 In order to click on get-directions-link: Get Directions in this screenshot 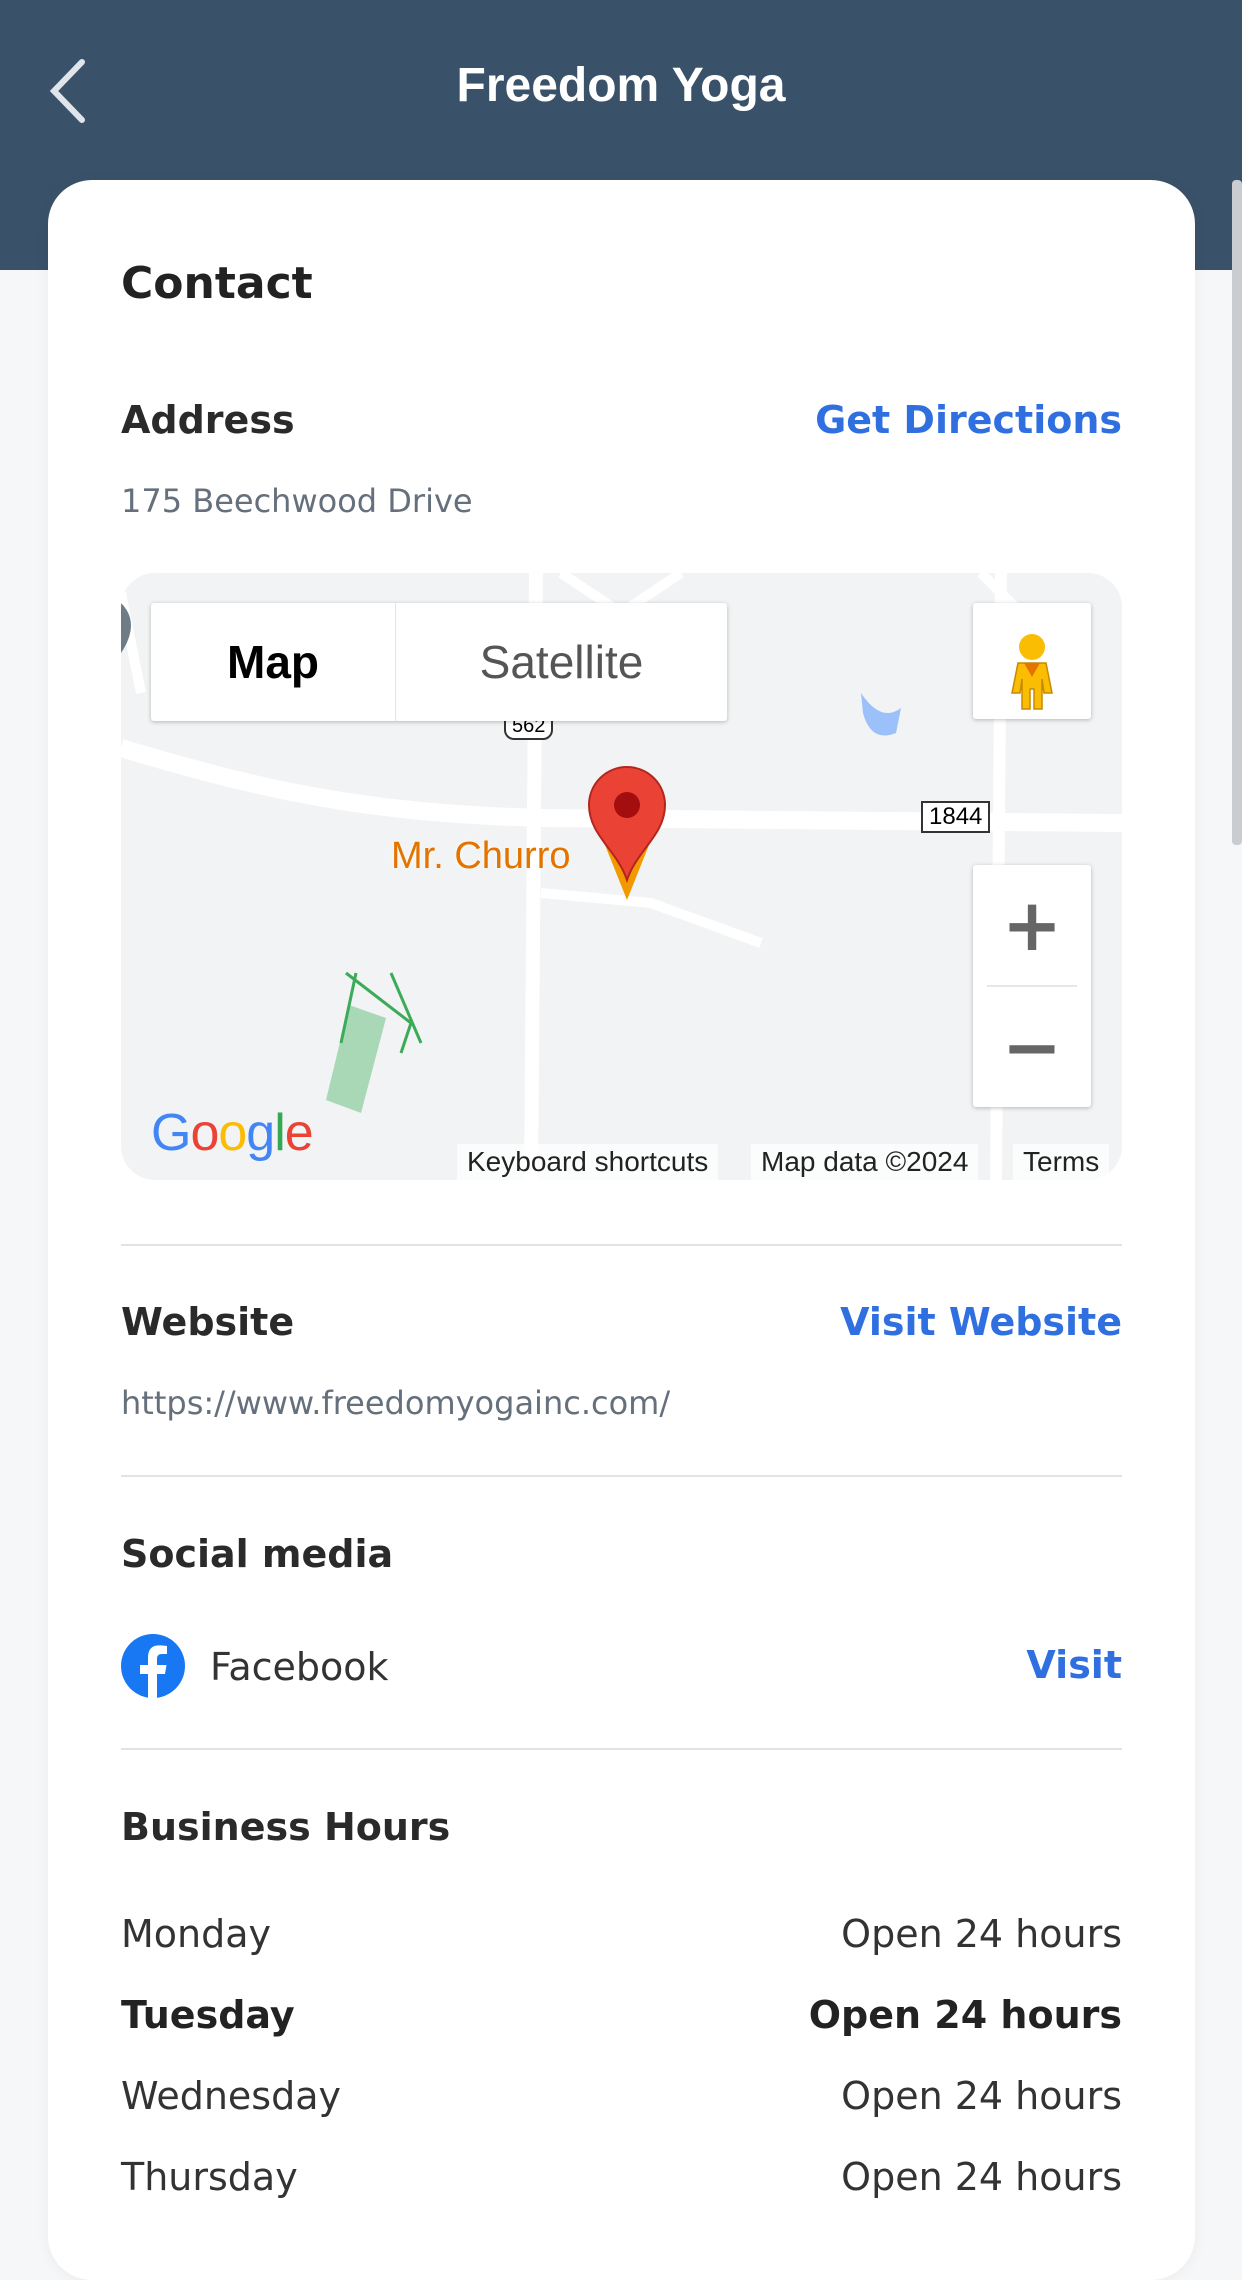, I will do `click(968, 420)`.